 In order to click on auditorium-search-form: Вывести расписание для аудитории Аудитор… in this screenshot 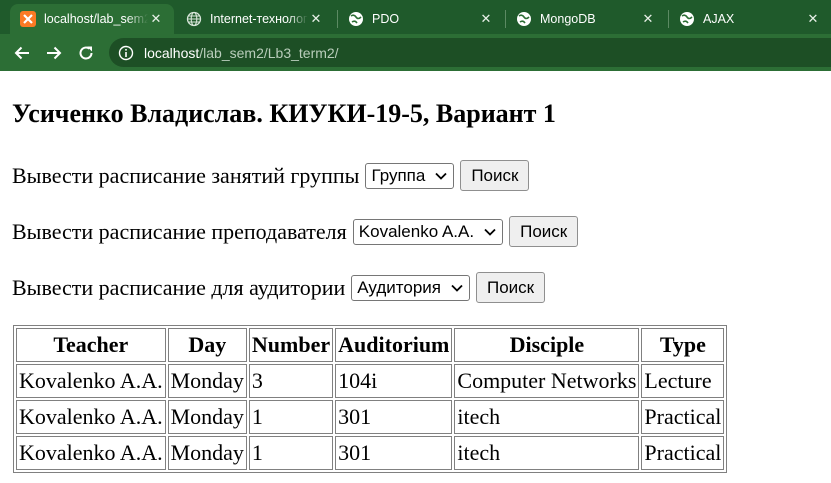, I will do `click(279, 287)`.